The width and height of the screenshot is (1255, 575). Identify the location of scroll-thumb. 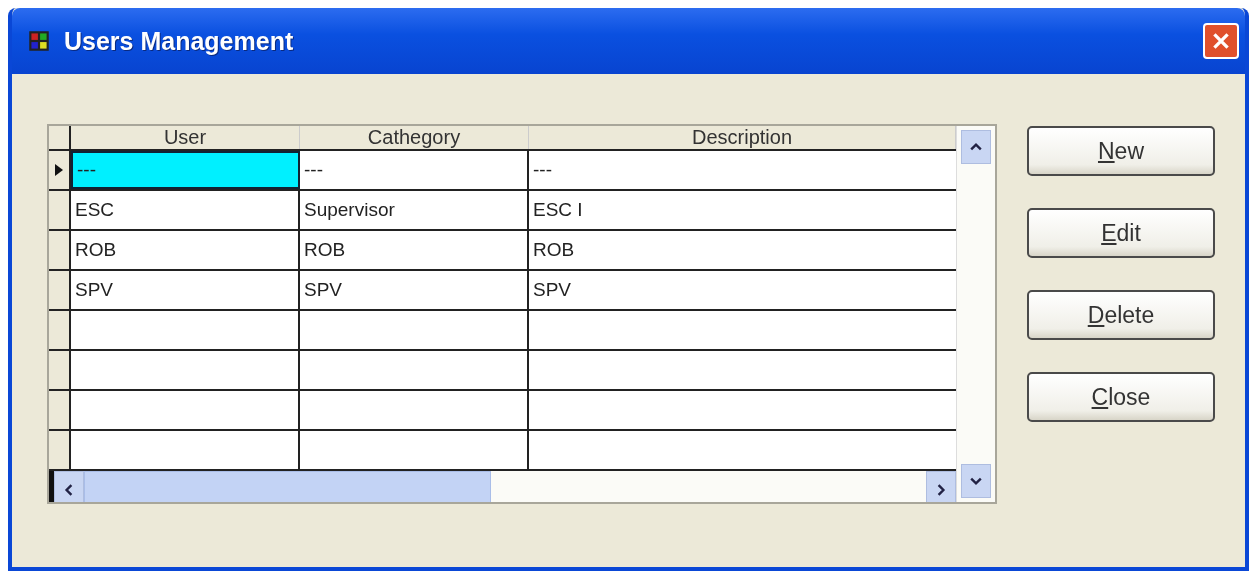
(287, 486).